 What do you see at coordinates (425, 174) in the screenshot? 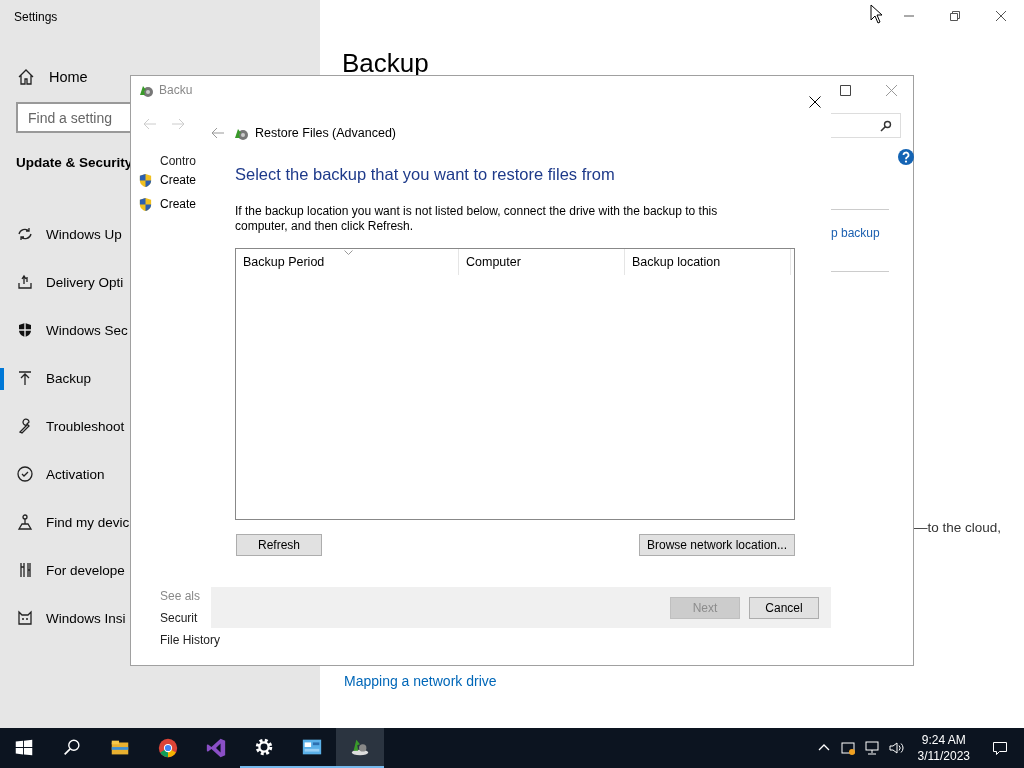
I see `dialog-heading: Select the backup that you want to restore files from` at bounding box center [425, 174].